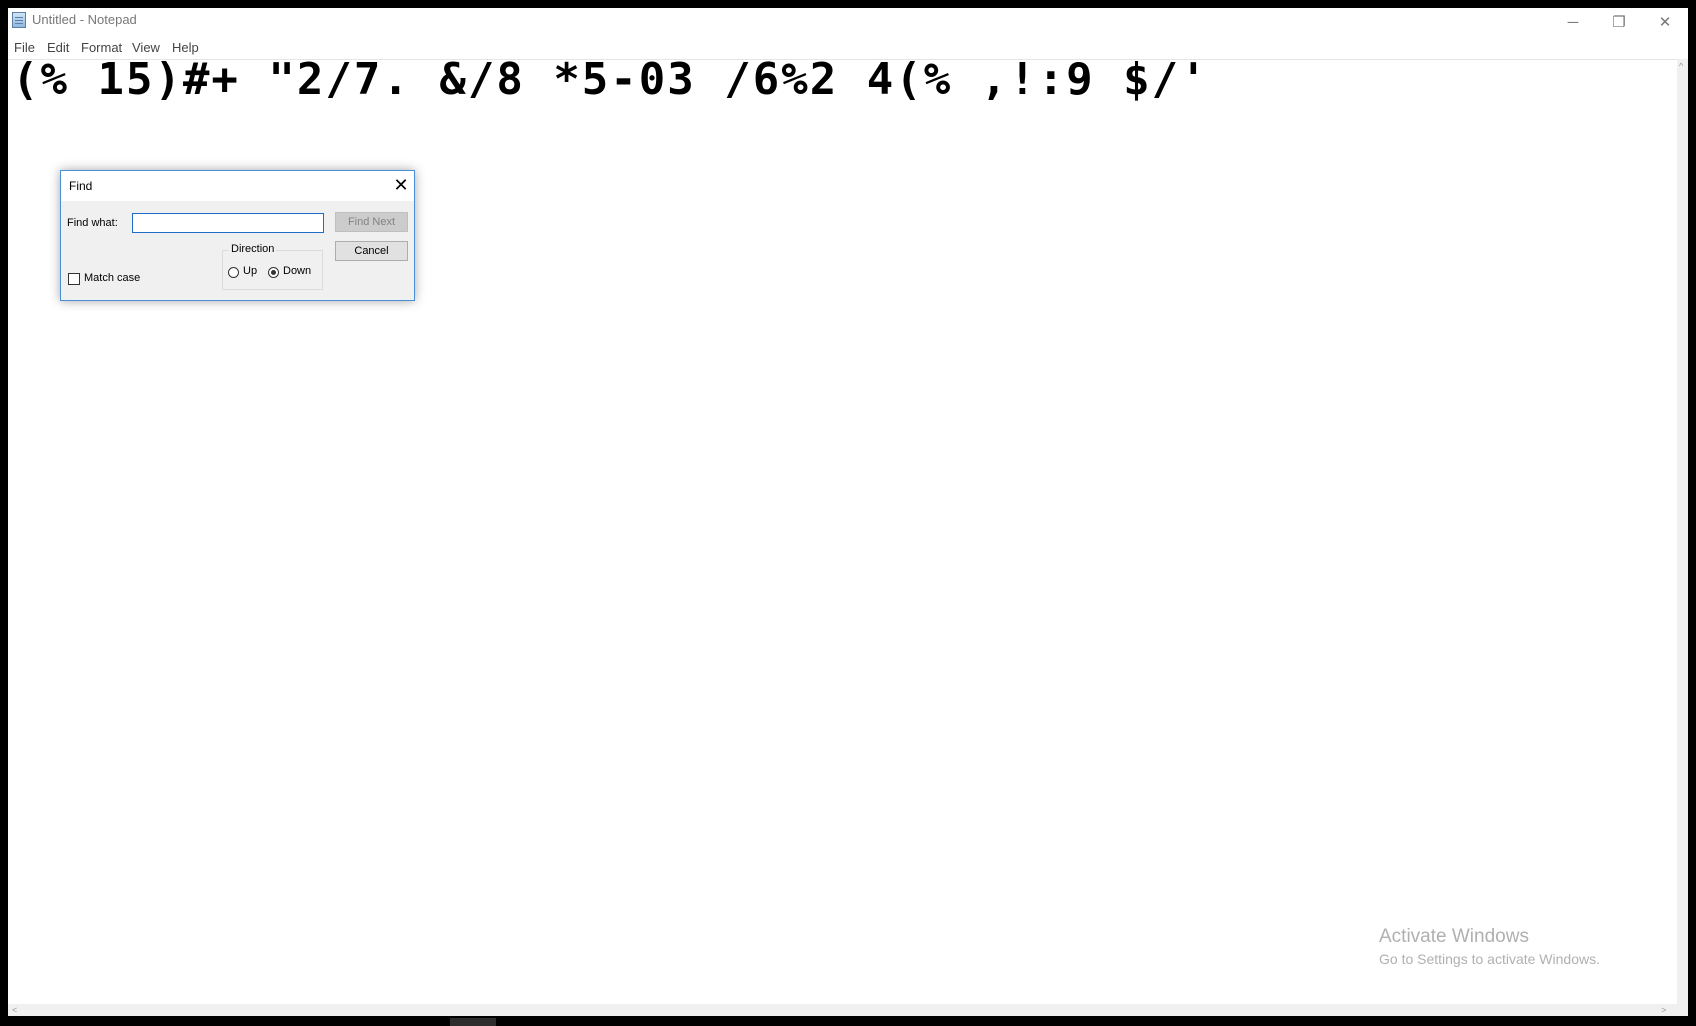 The image size is (1696, 1026). What do you see at coordinates (1663, 1010) in the screenshot?
I see `scroll-right-icon: >` at bounding box center [1663, 1010].